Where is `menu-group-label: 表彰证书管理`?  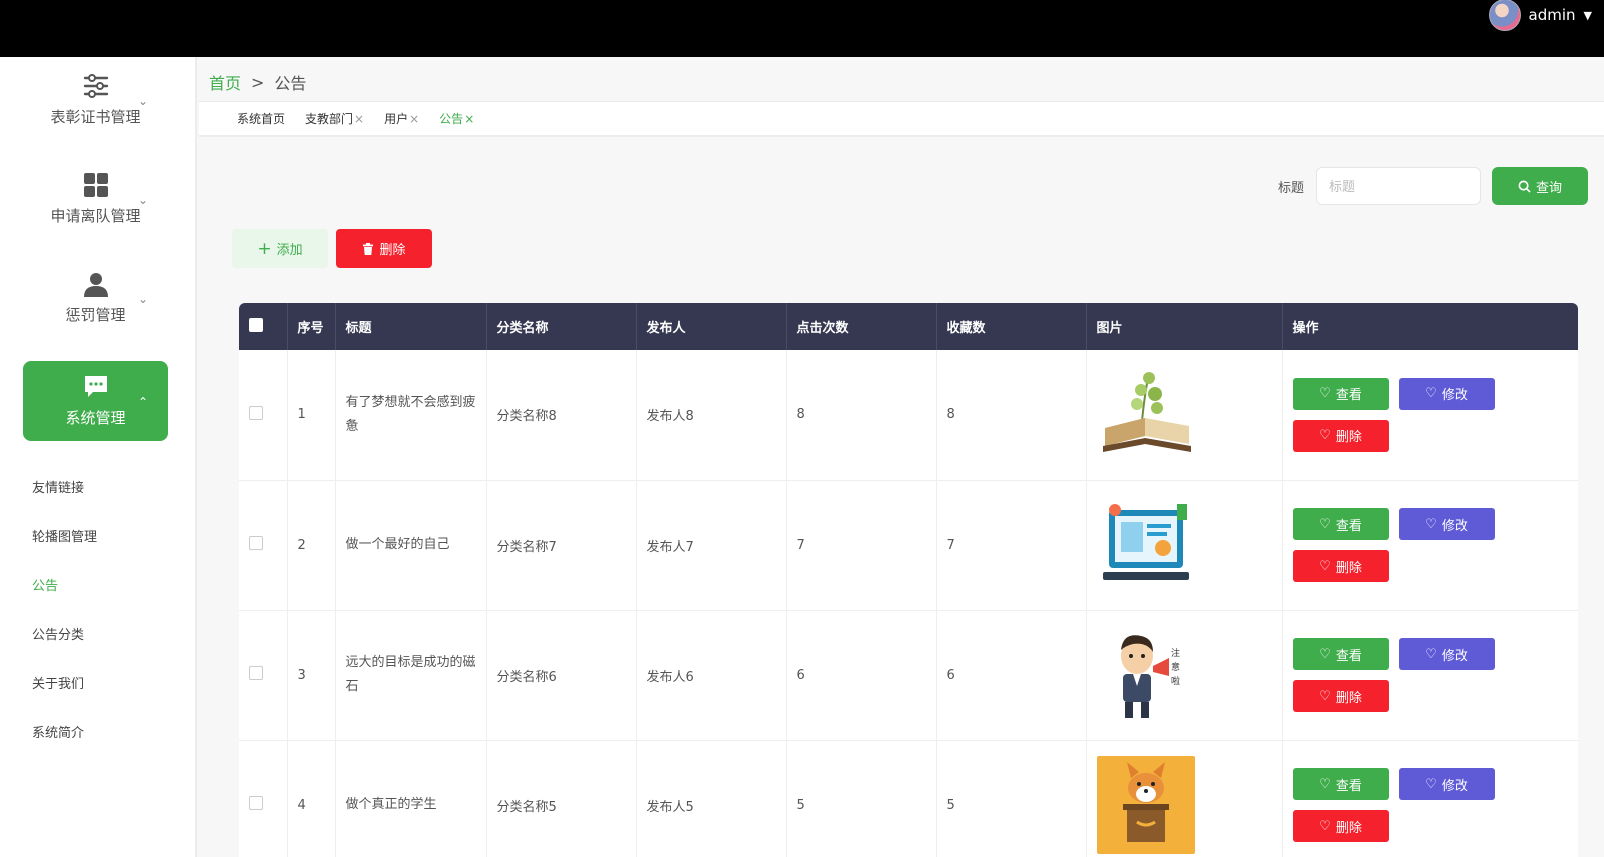
menu-group-label: 表彰证书管理 is located at coordinates (95, 117).